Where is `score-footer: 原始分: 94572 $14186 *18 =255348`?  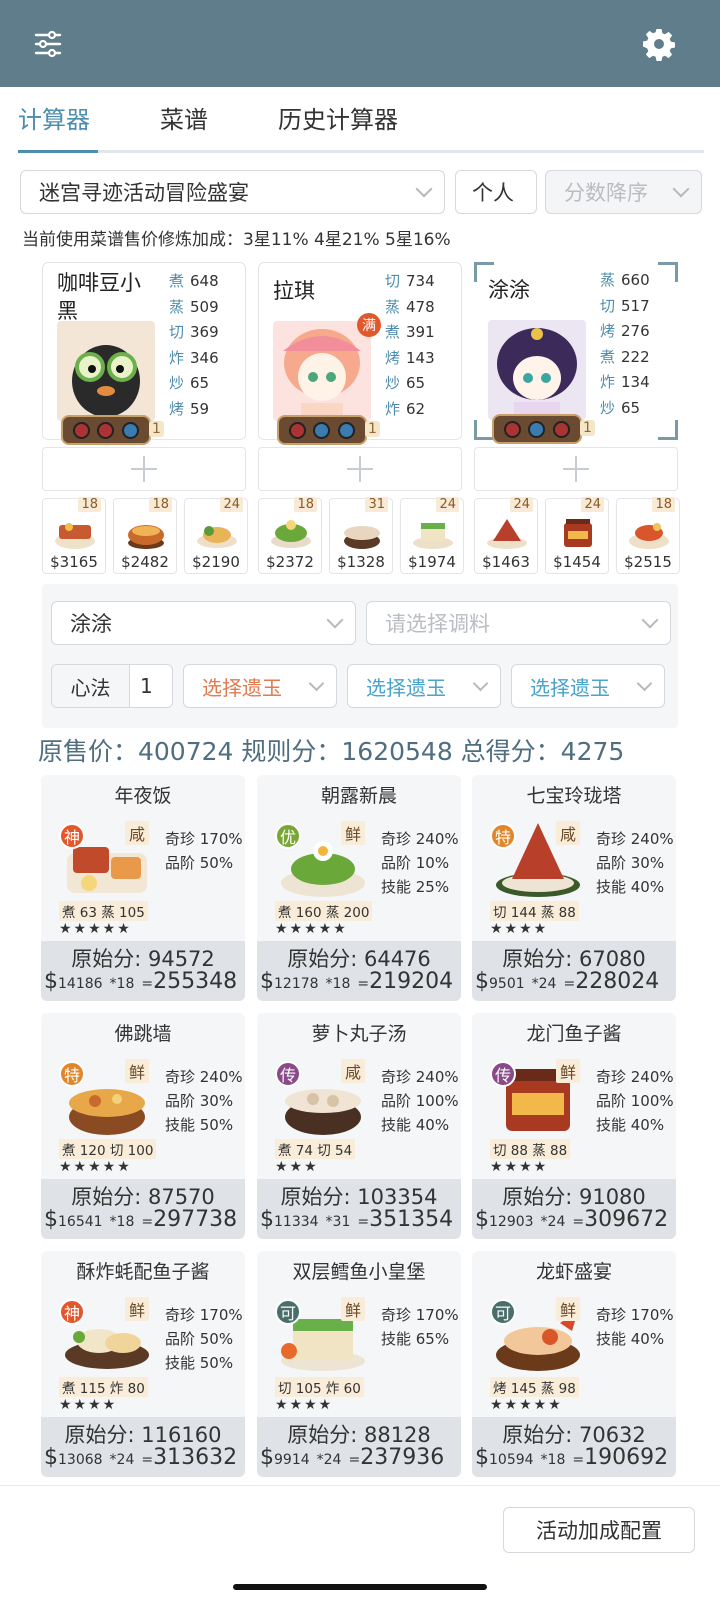
score-footer: 原始分: 94572 $14186 *18 =255348 is located at coordinates (143, 971).